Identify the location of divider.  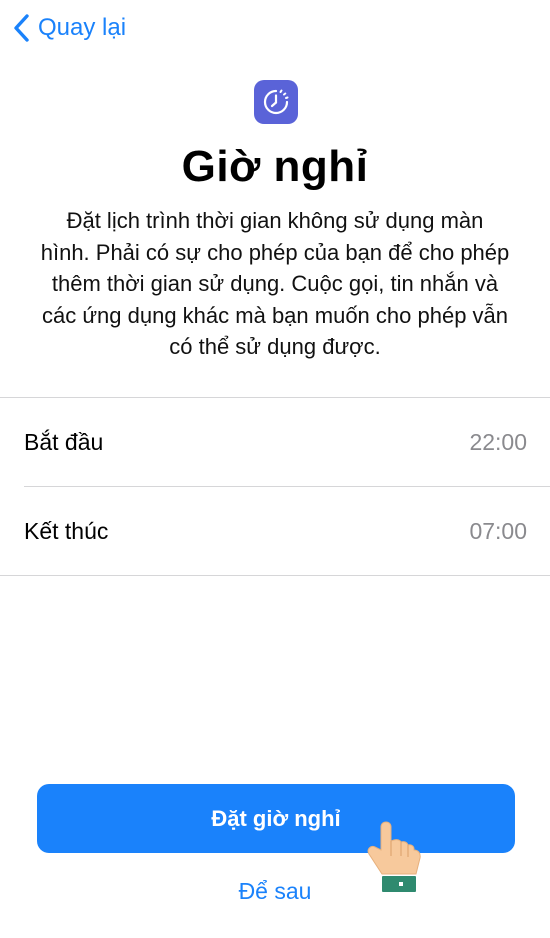
(275, 575).